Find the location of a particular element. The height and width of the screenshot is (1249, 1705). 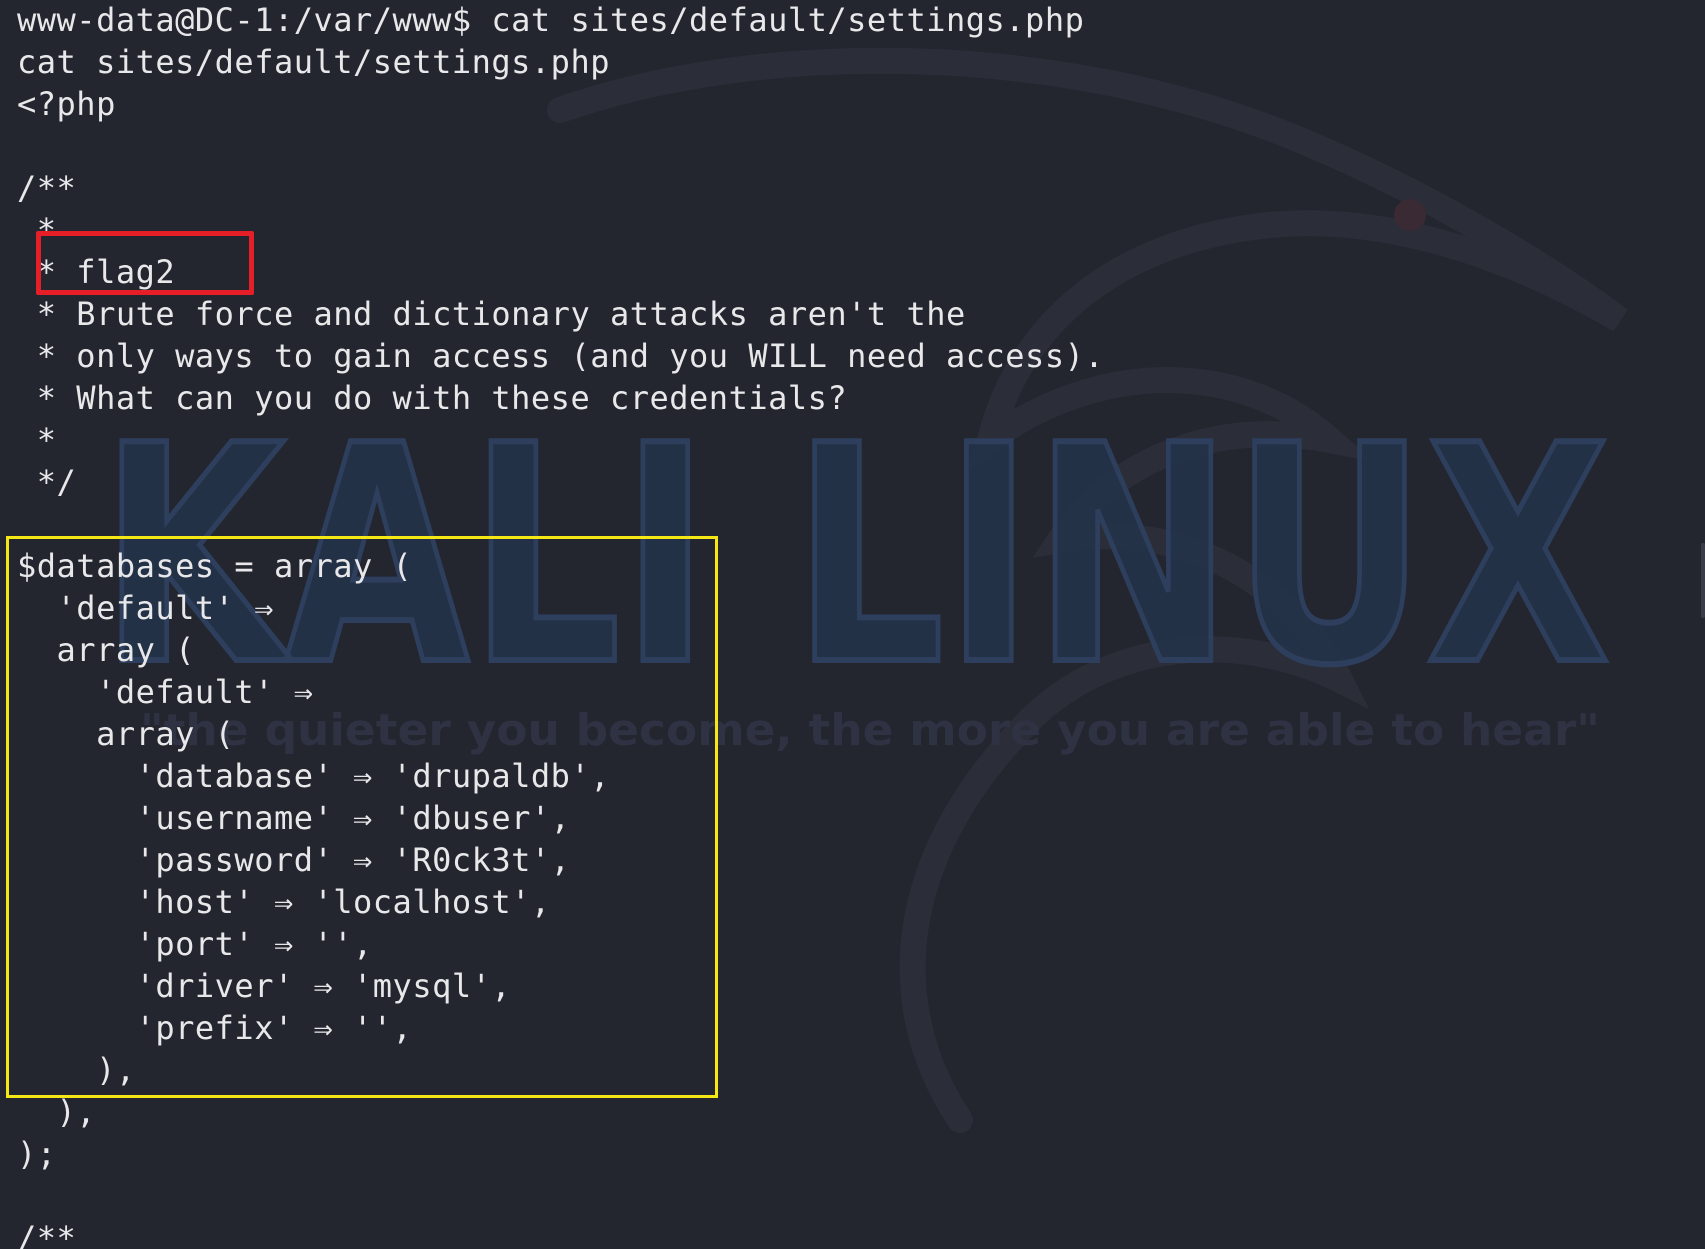

echoed-command-line: cat sites/default/settings.php is located at coordinates (313, 62).